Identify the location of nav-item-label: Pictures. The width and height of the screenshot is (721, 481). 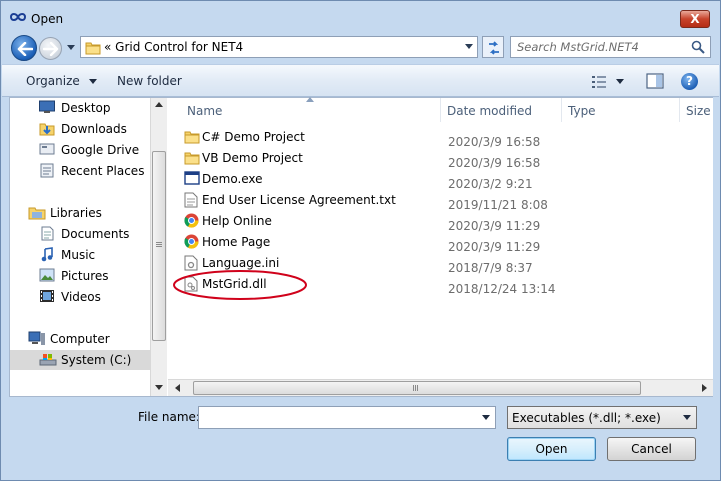
(85, 276).